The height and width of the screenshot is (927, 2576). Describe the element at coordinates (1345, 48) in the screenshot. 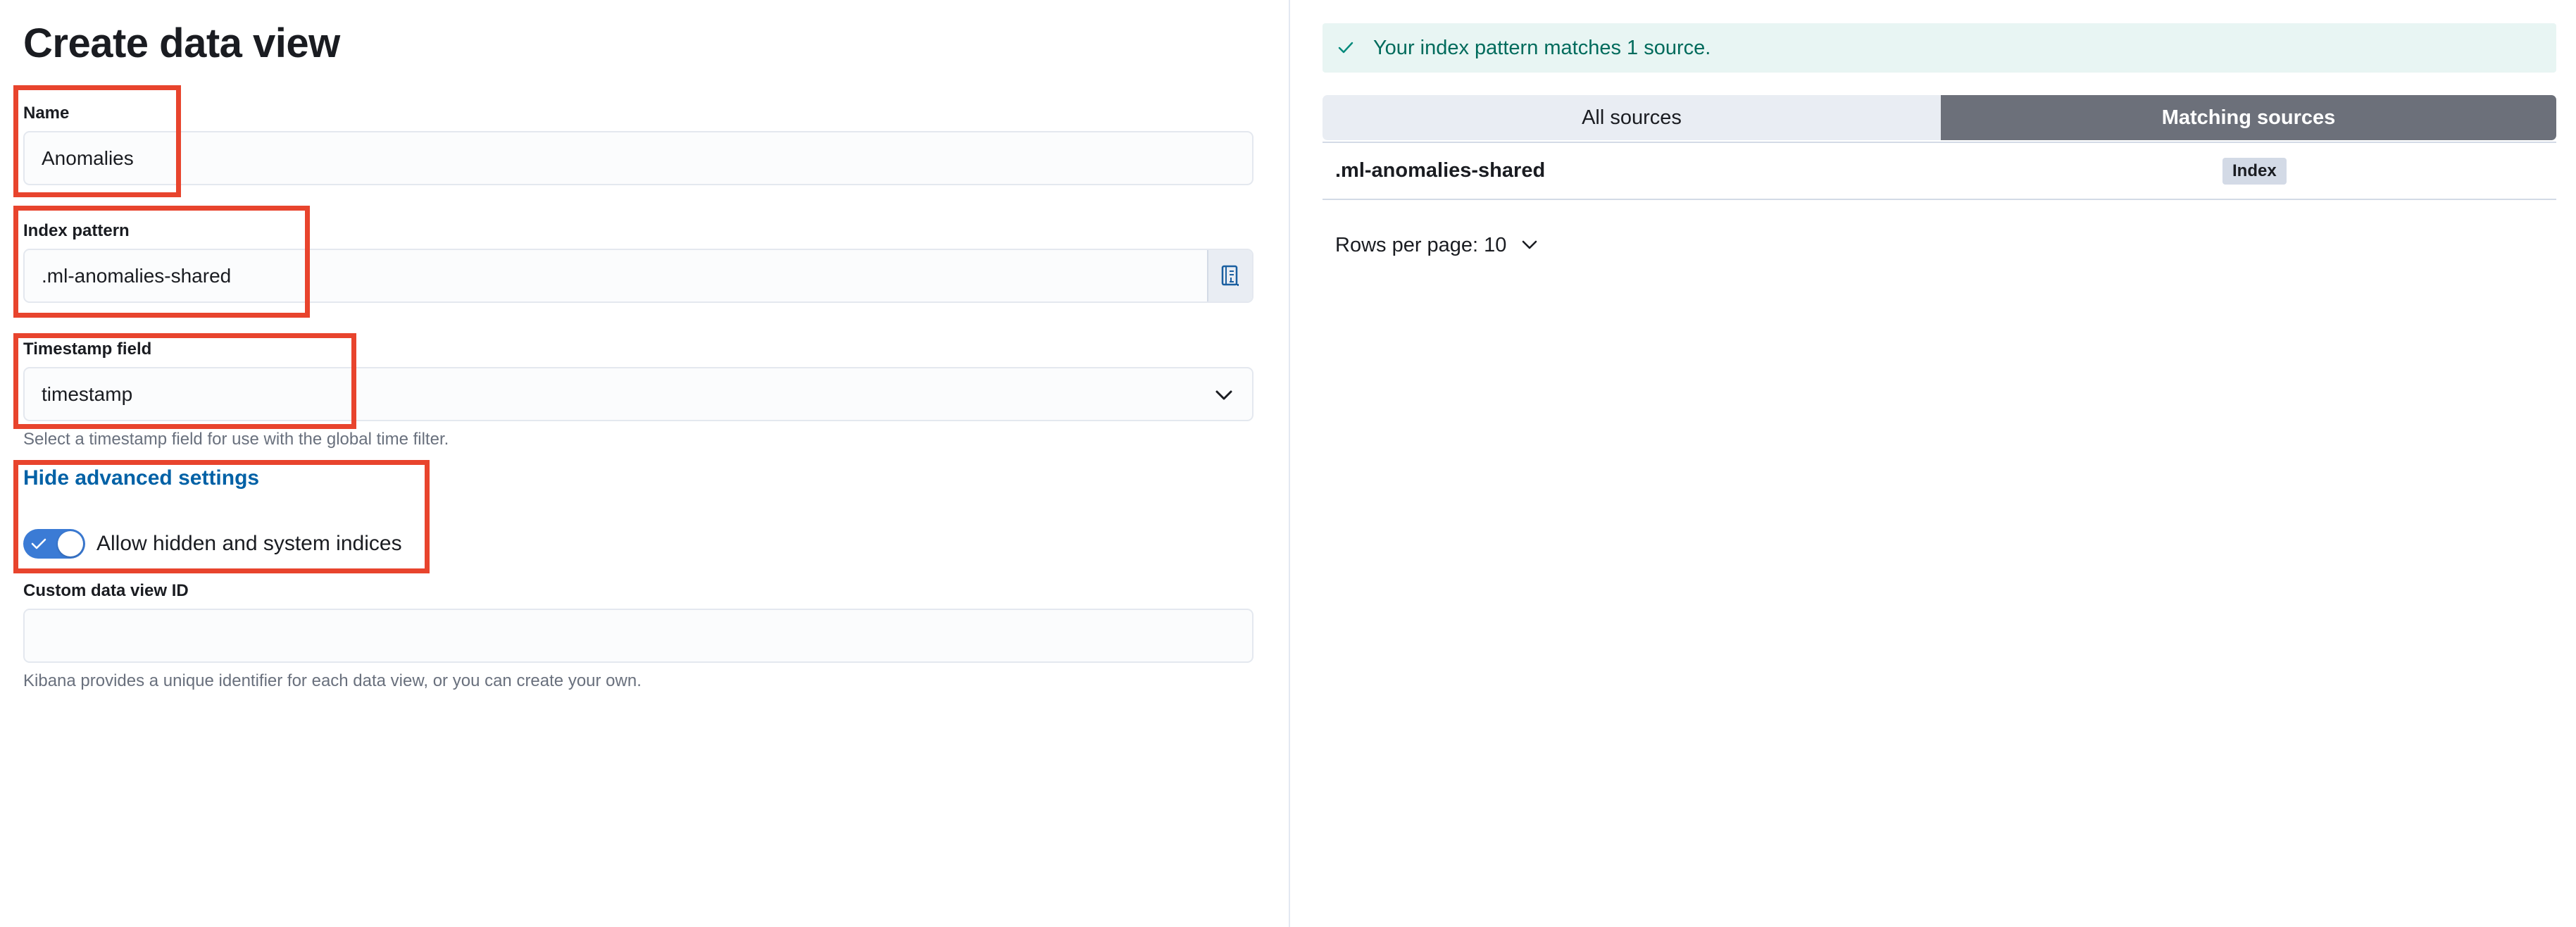

I see `check-icon` at that location.